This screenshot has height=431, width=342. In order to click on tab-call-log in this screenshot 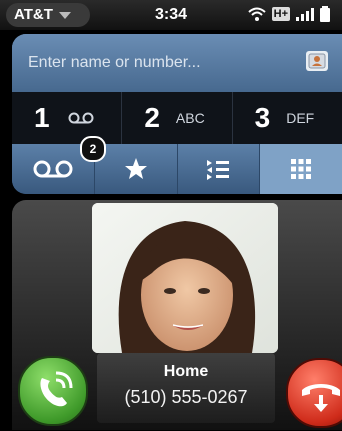, I will do `click(219, 169)`.